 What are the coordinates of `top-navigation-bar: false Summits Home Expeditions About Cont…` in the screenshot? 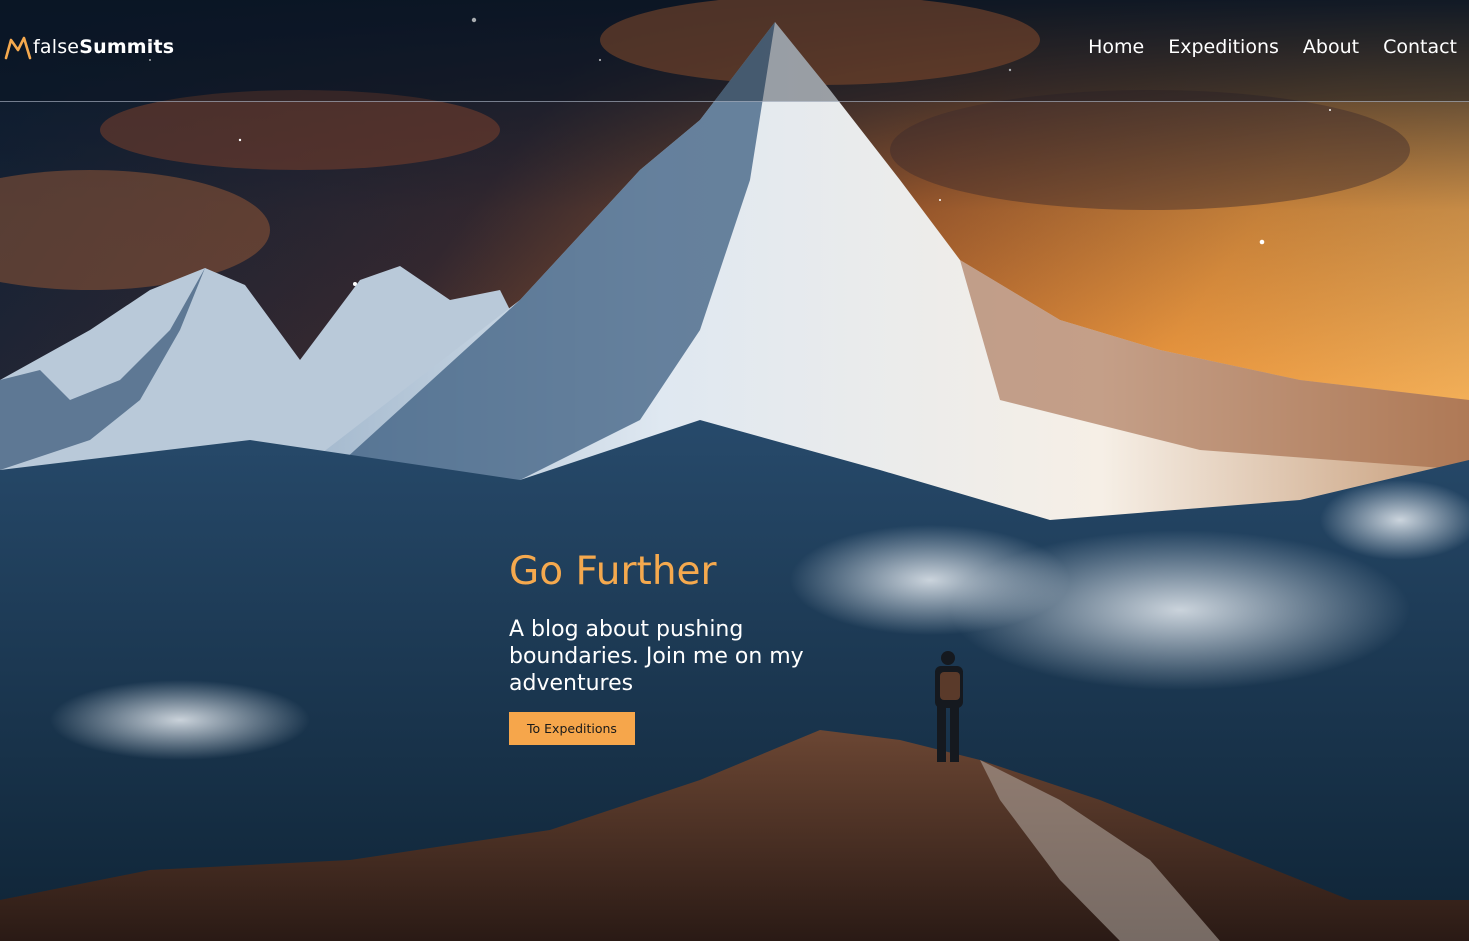 It's located at (734, 51).